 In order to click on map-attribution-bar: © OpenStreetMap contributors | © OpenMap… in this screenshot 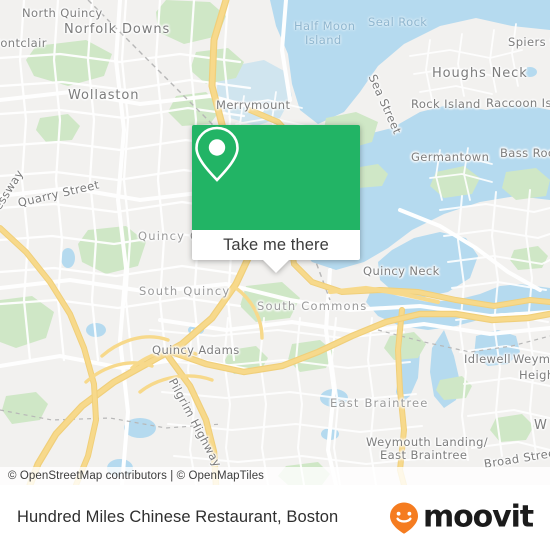, I will do `click(275, 476)`.